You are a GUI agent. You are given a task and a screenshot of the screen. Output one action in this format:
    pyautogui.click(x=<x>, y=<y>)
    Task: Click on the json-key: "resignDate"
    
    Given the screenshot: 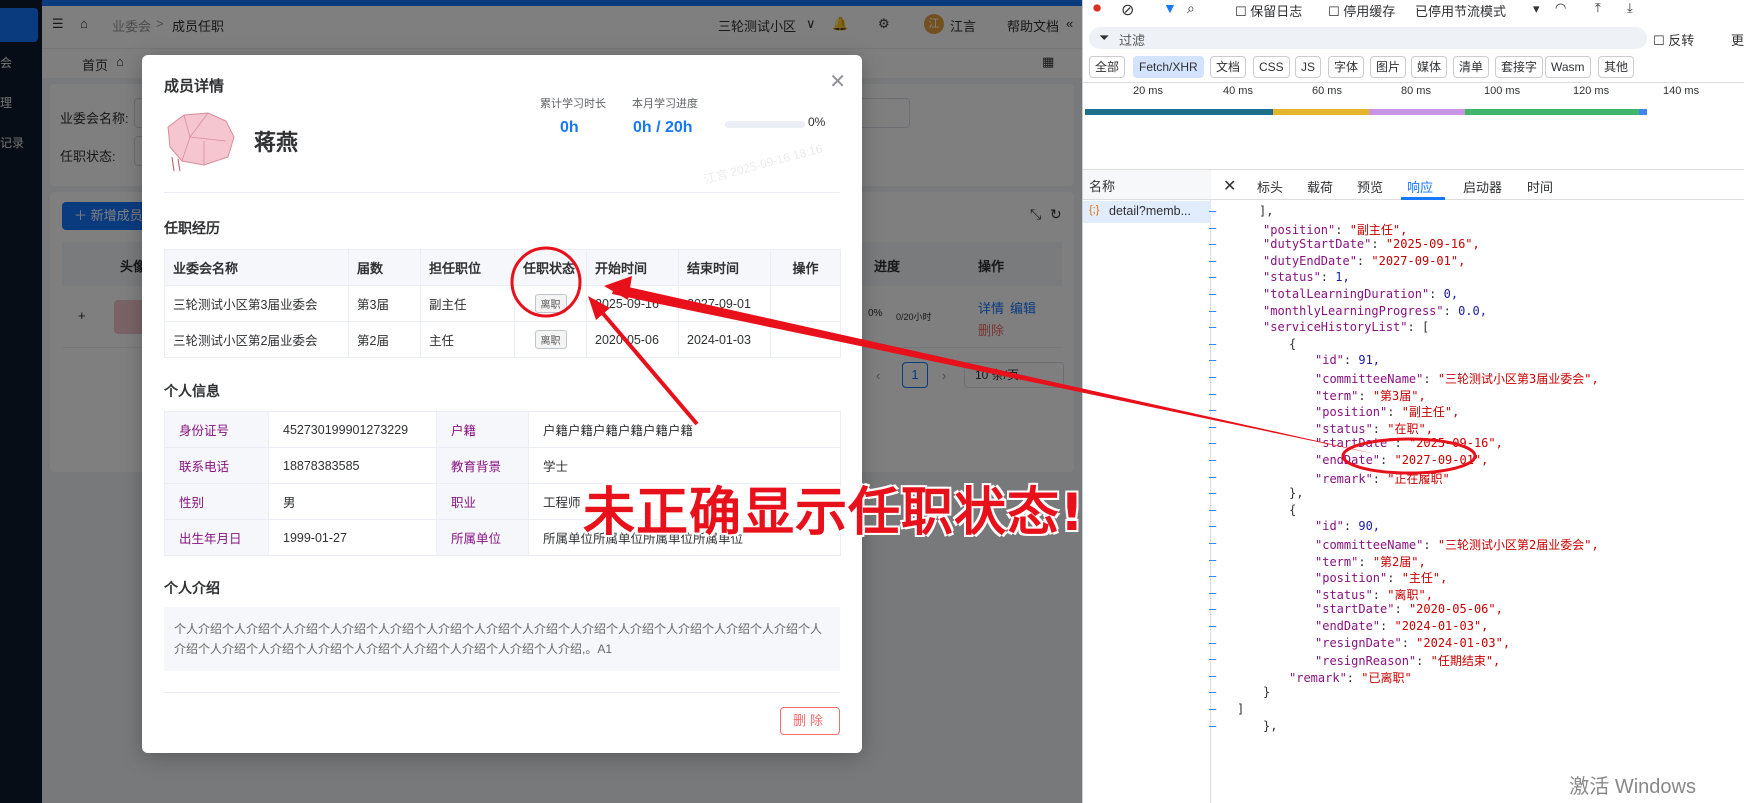 What is the action you would take?
    pyautogui.click(x=1358, y=642)
    